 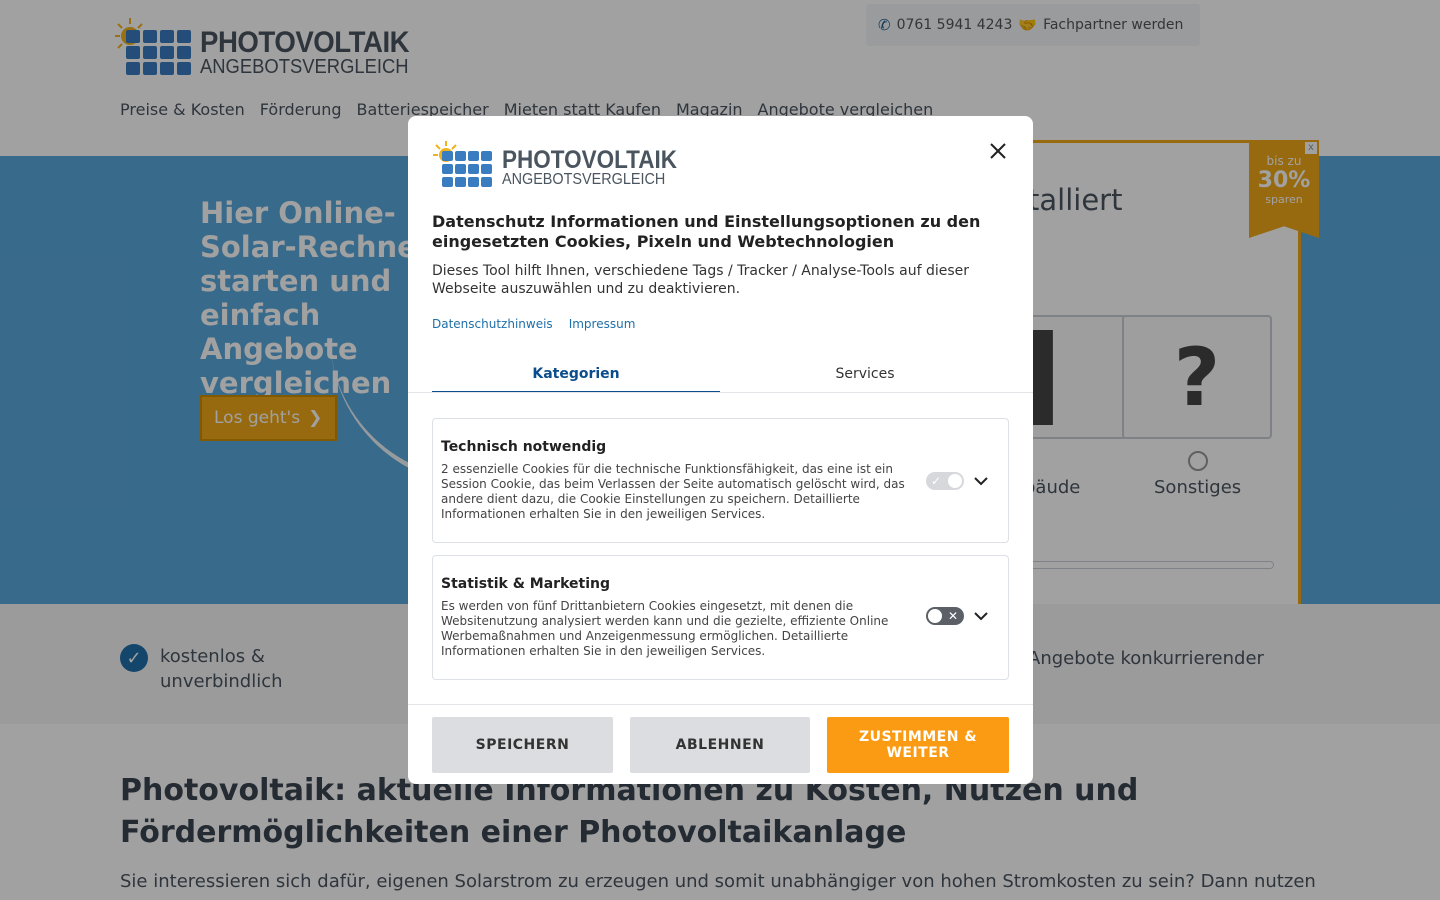 I want to click on tab-services: Services, so click(x=865, y=376).